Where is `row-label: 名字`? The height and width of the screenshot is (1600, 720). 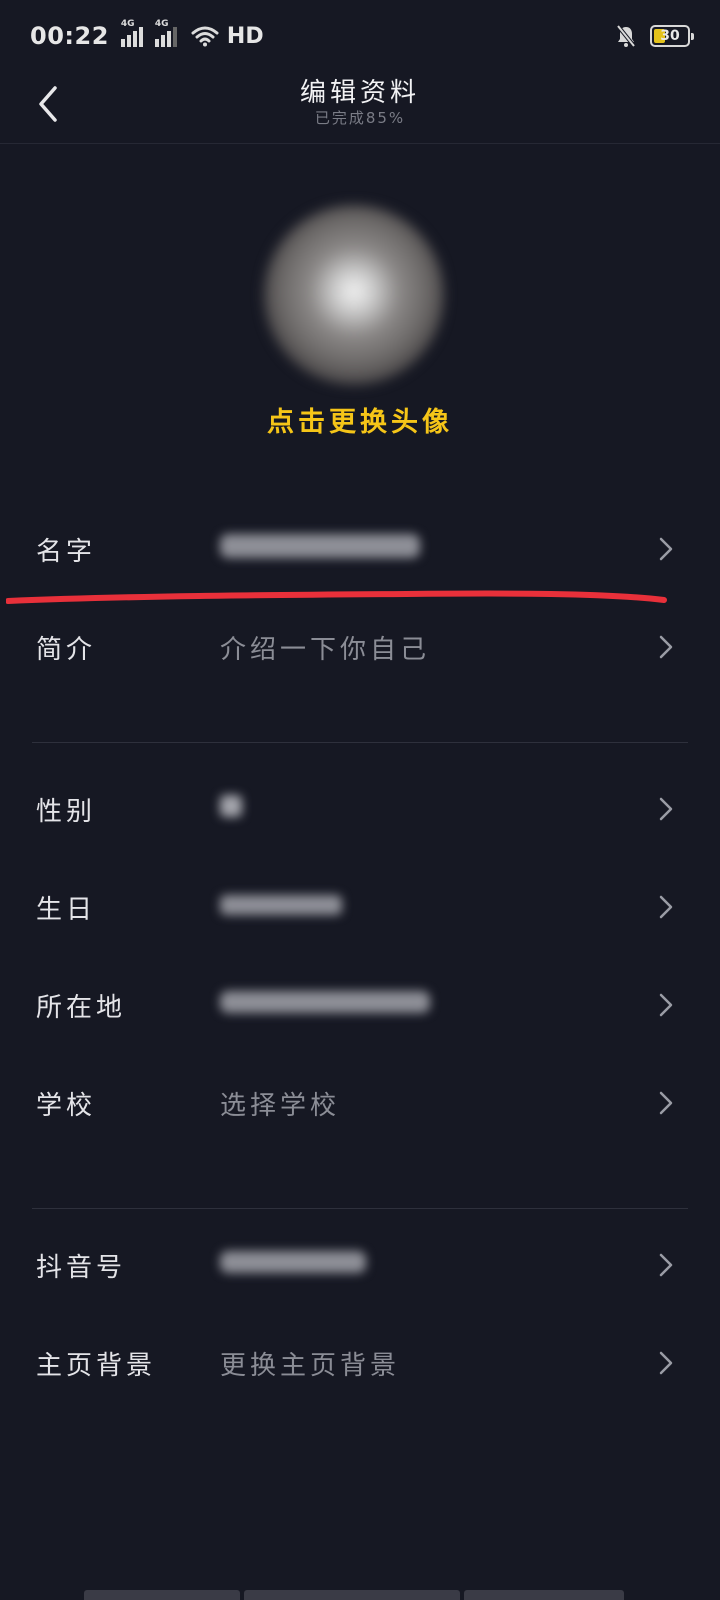
row-label: 名字 is located at coordinates (66, 551).